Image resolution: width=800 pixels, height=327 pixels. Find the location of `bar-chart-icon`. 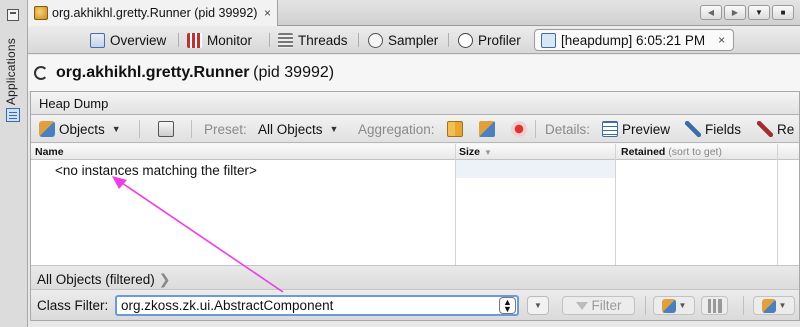

bar-chart-icon is located at coordinates (714, 305).